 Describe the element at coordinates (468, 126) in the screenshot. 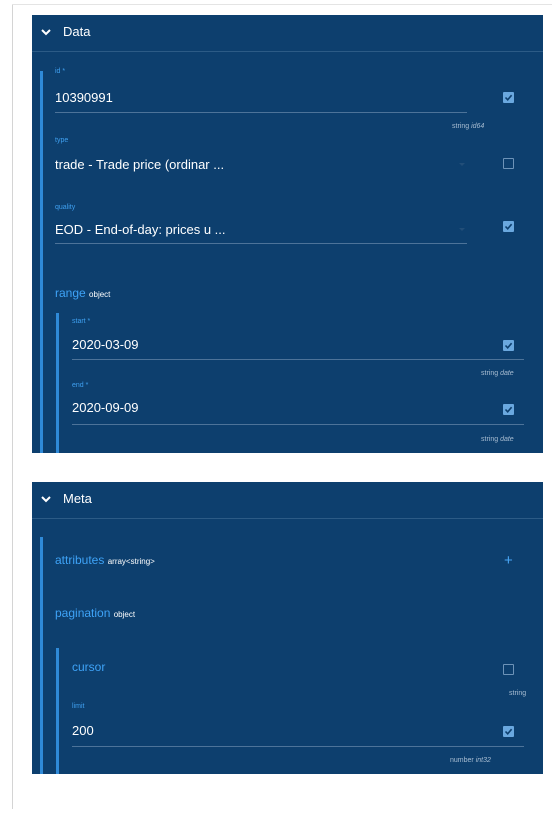

I see `id-type-hint: string id64` at that location.